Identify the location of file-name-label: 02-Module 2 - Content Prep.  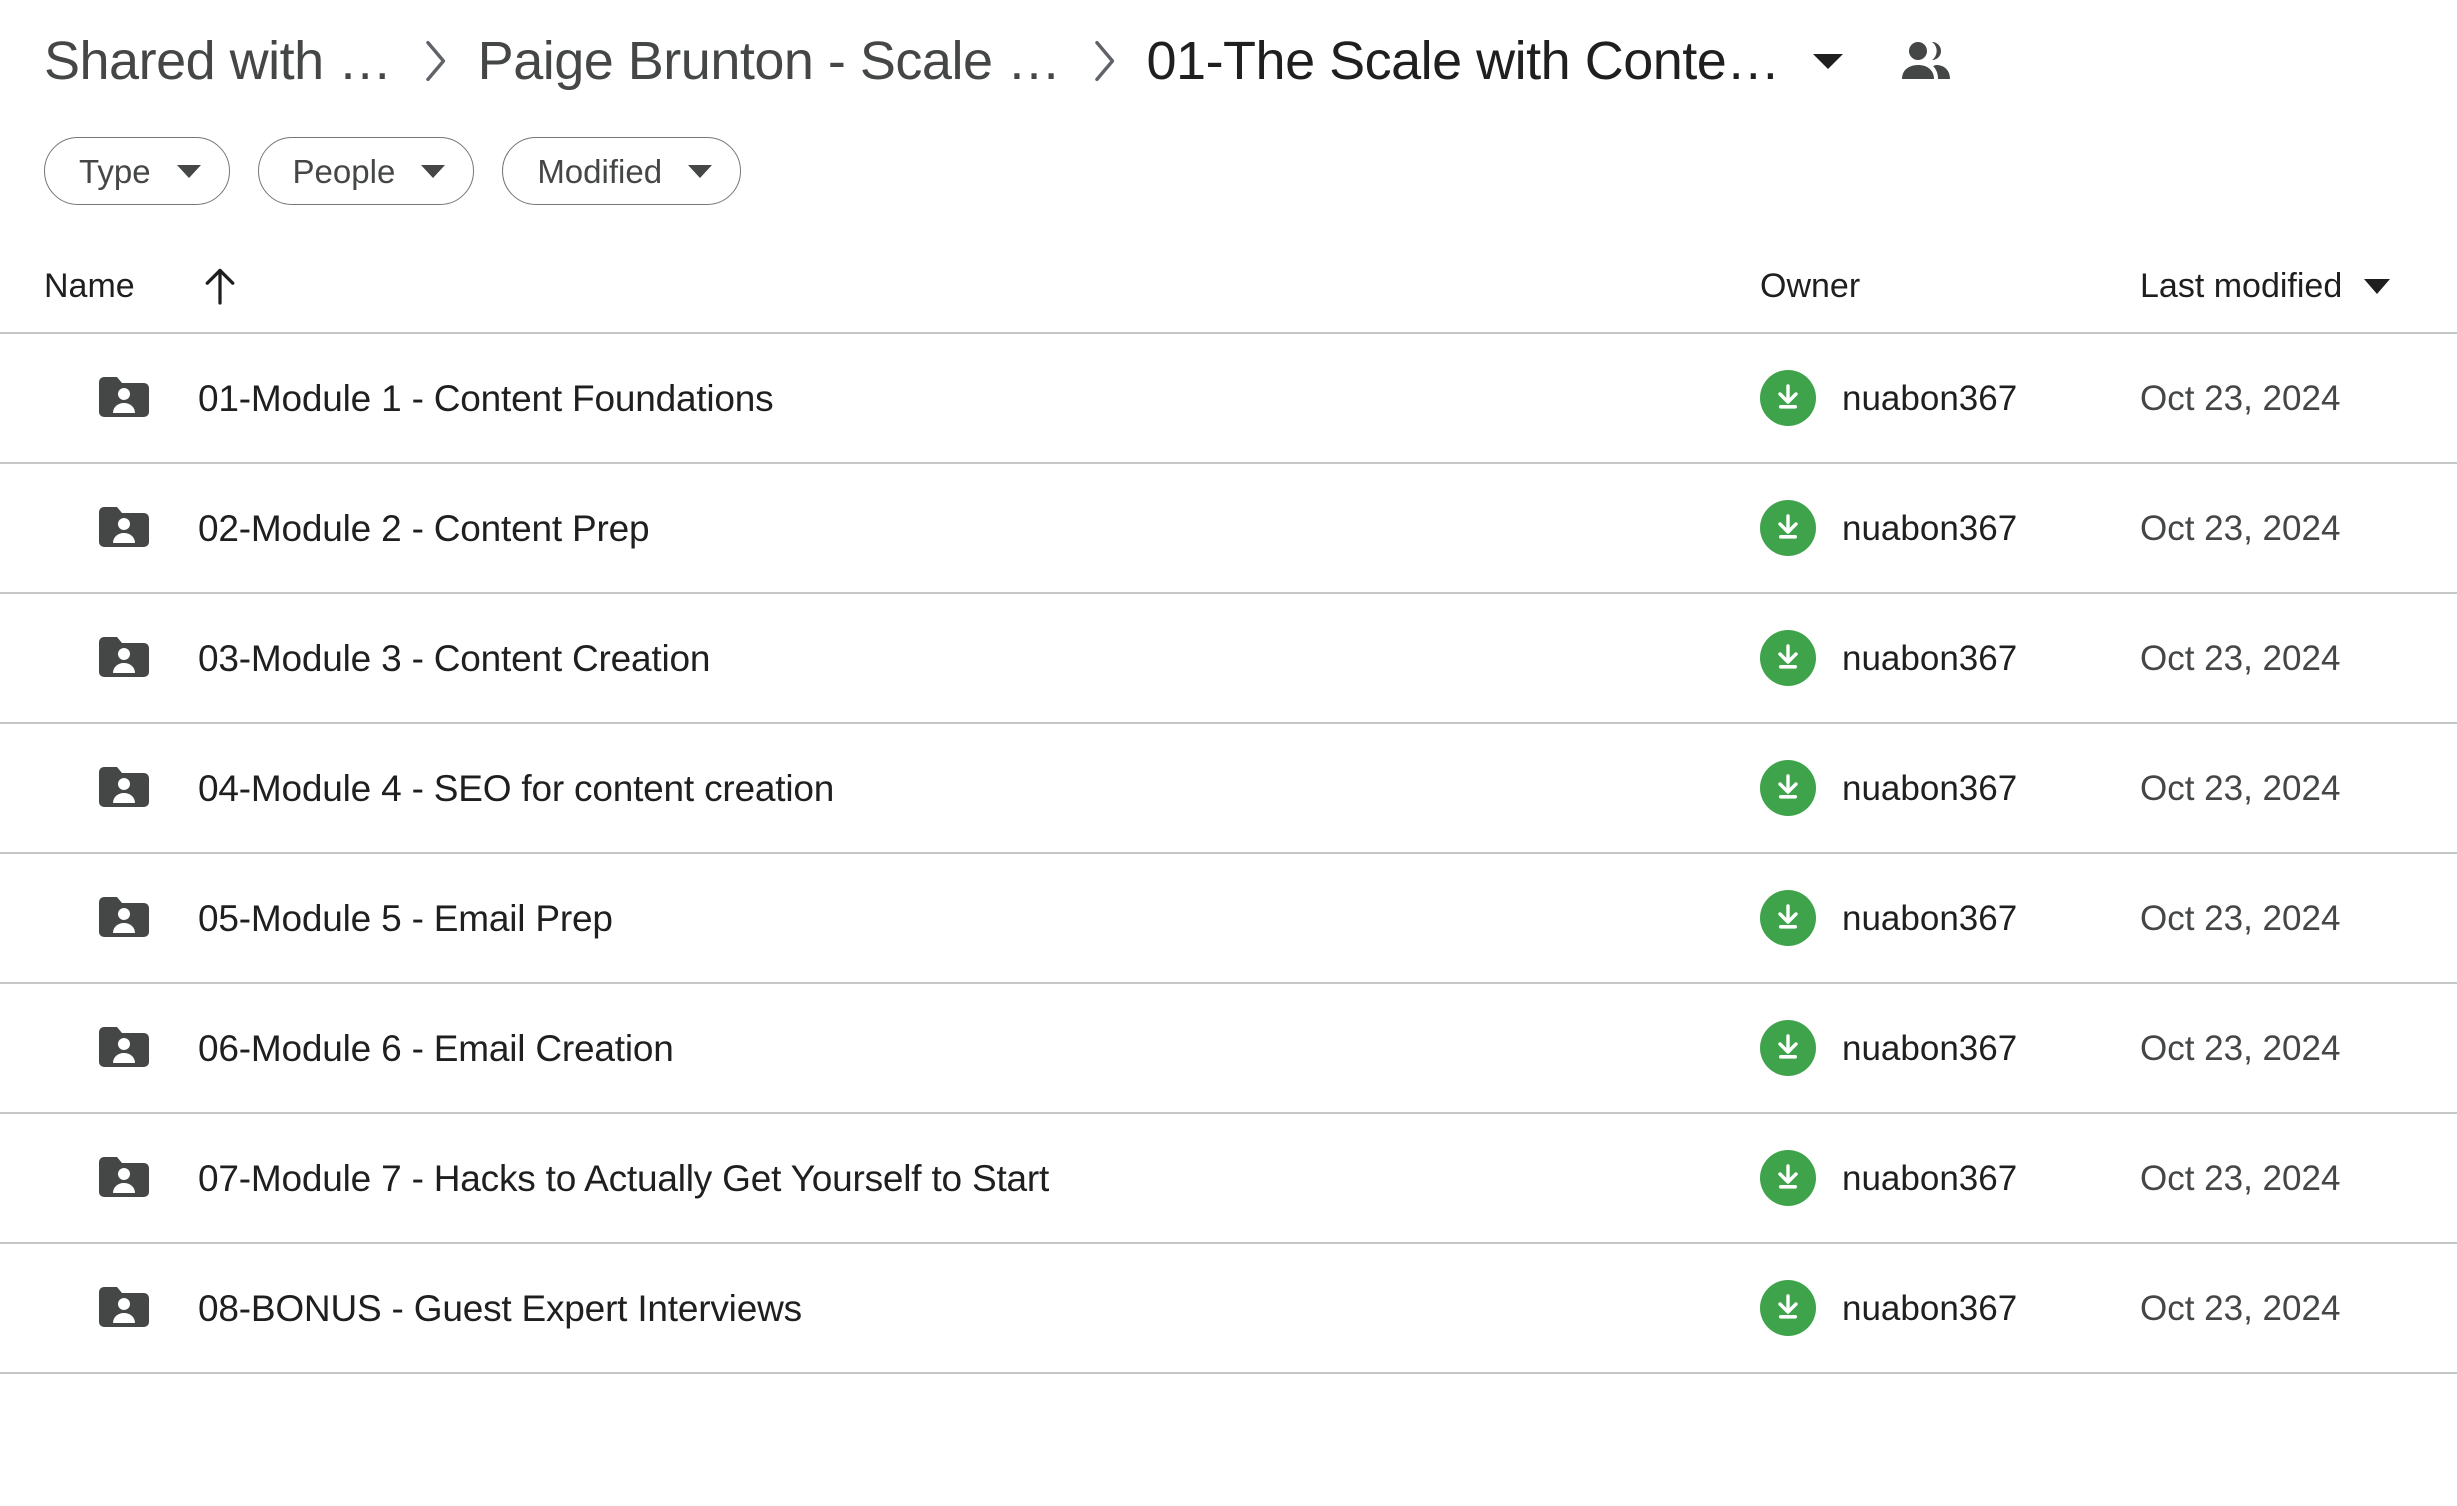
(424, 528).